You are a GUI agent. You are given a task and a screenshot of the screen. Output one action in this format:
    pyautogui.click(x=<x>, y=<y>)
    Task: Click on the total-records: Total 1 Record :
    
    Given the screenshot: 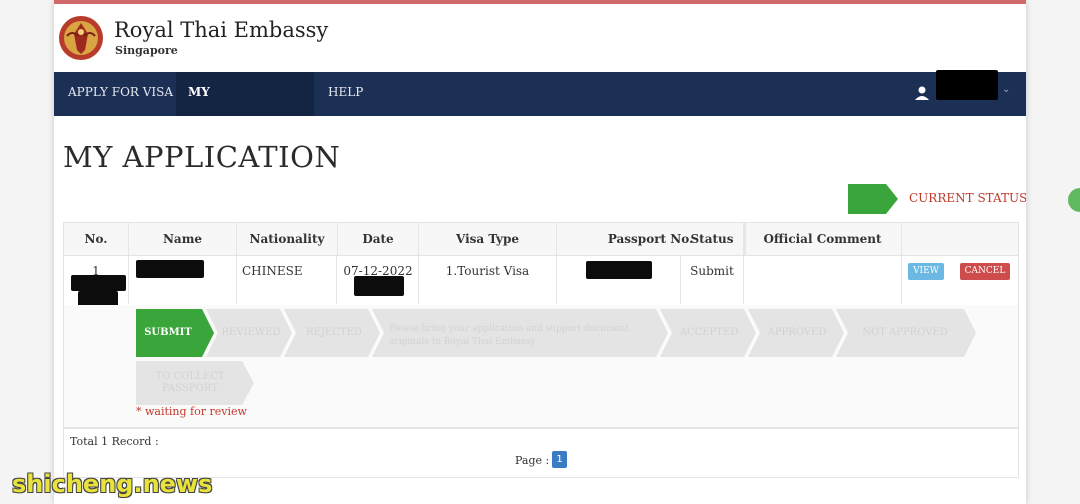 What is the action you would take?
    pyautogui.click(x=114, y=441)
    